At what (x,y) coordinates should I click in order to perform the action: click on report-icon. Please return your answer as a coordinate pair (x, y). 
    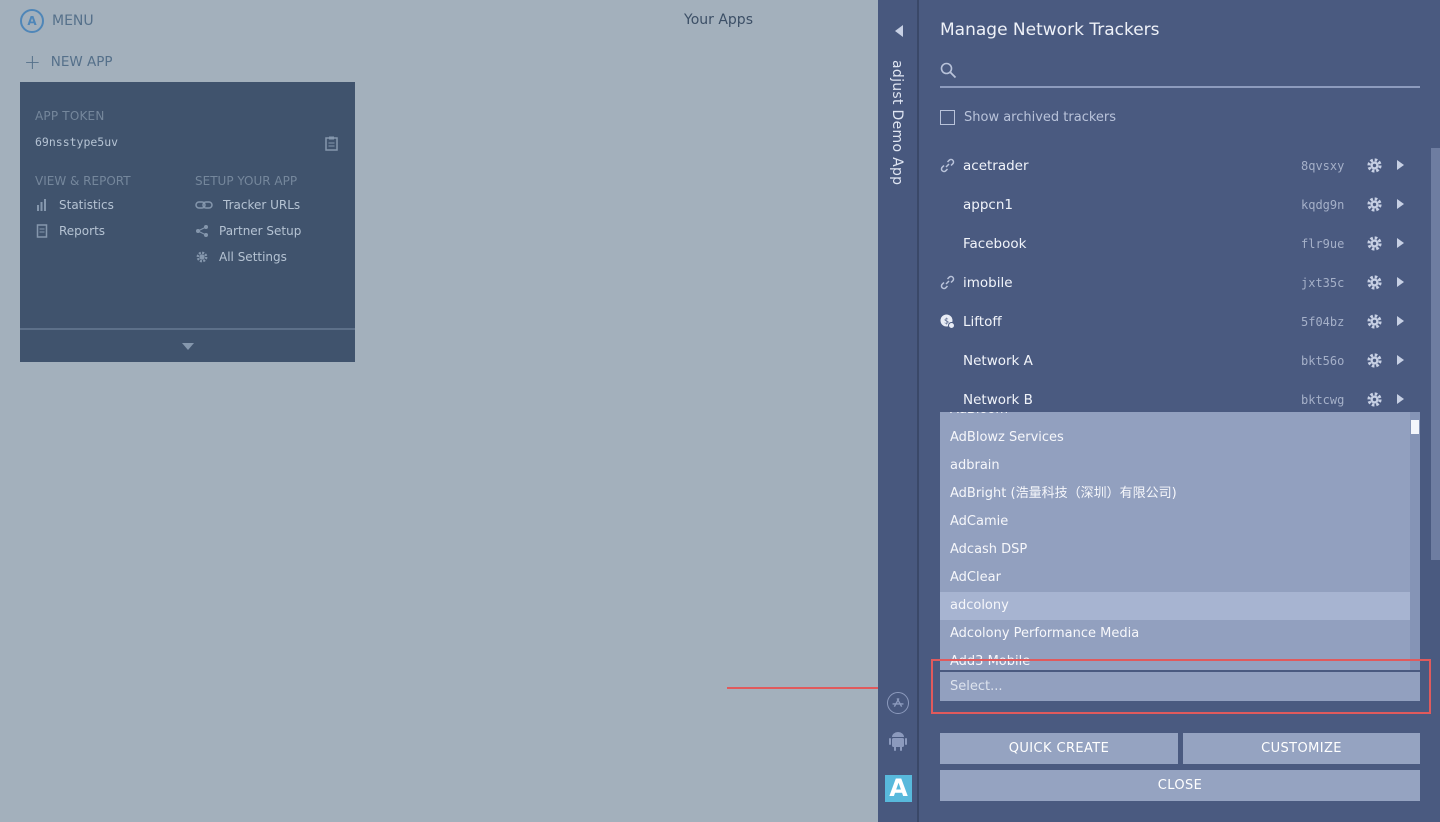
    Looking at the image, I should click on (42, 231).